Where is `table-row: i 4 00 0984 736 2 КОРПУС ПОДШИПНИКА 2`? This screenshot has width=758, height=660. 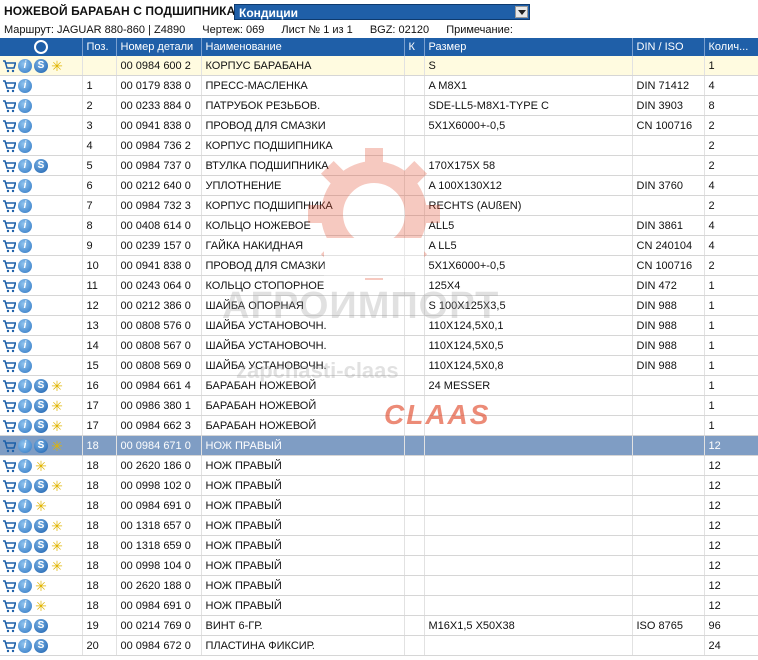
table-row: i 4 00 0984 736 2 КОРПУС ПОДШИПНИКА 2 is located at coordinates (379, 145).